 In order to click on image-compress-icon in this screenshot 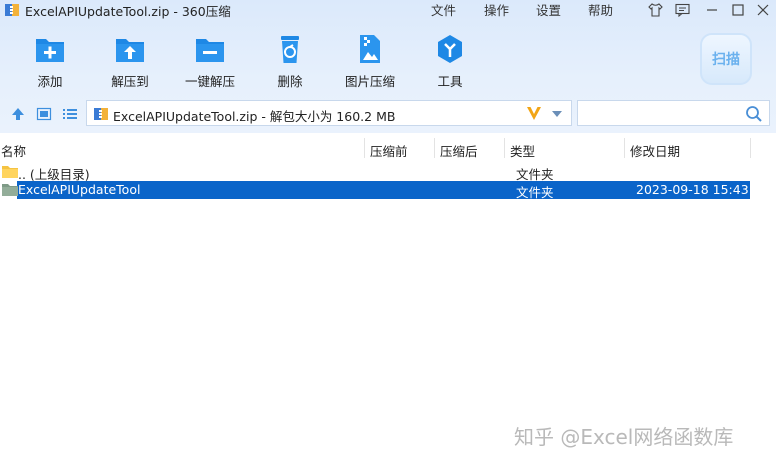, I will do `click(370, 49)`.